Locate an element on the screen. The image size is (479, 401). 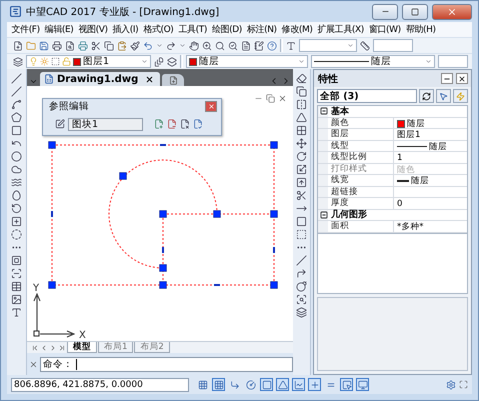
grid-toggle is located at coordinates (218, 384).